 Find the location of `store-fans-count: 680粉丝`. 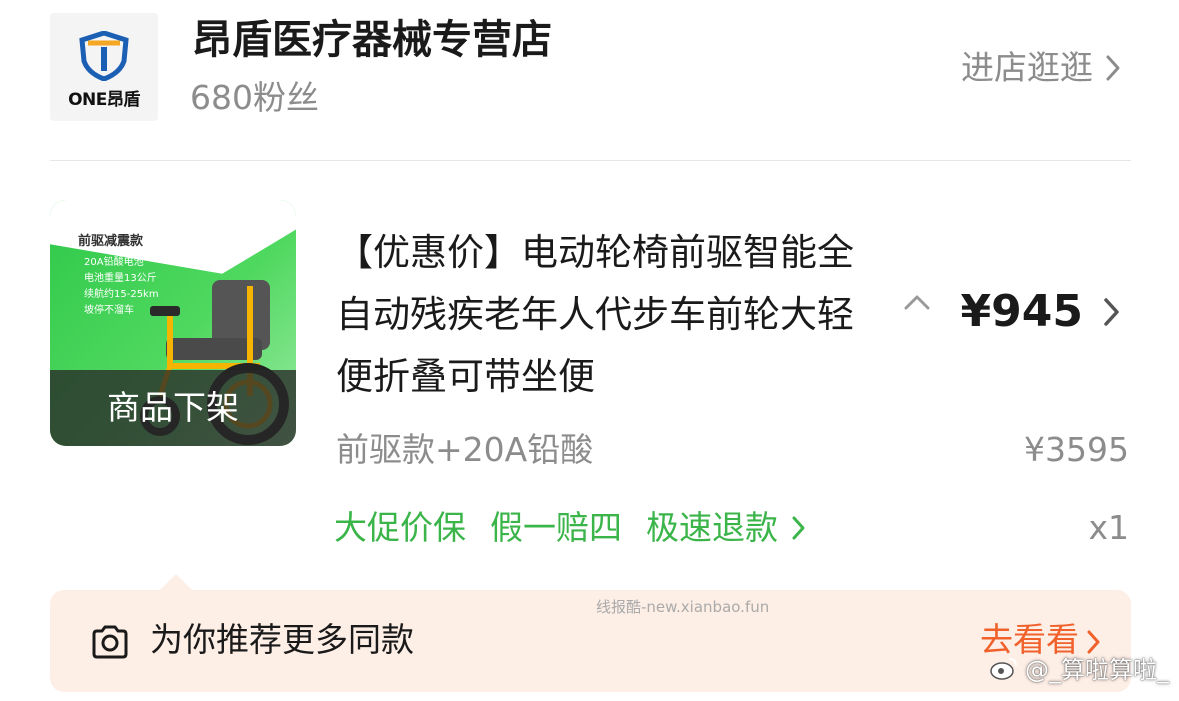

store-fans-count: 680粉丝 is located at coordinates (254, 97).